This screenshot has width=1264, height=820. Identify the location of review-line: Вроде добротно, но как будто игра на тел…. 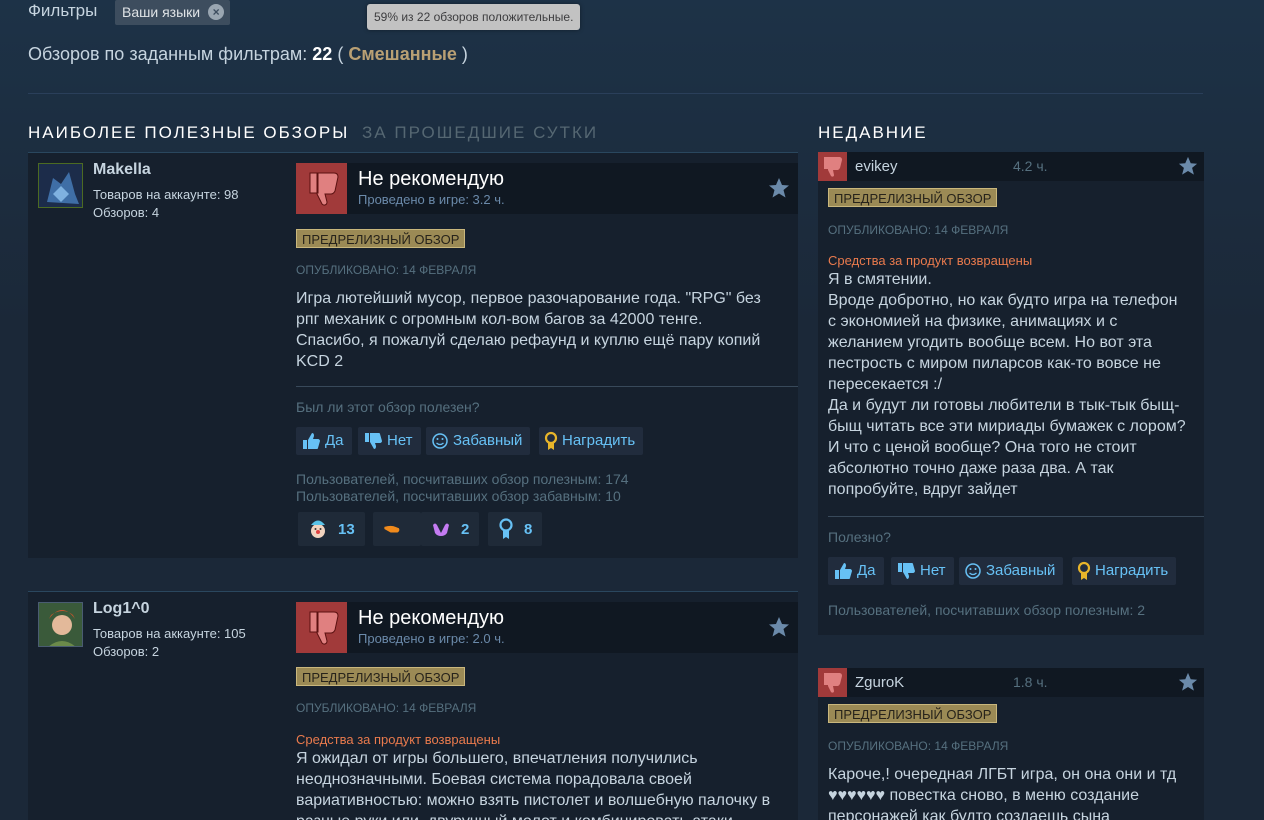
(1003, 300).